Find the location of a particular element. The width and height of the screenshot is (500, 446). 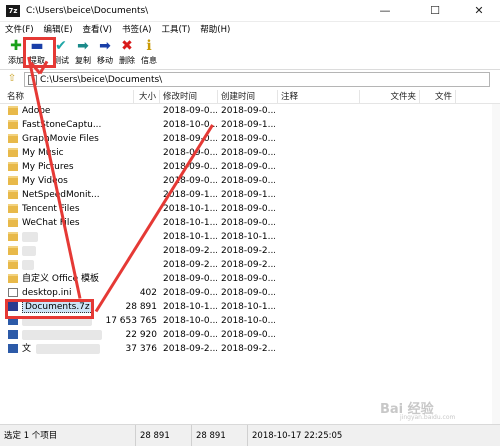

column-files: 文件 is located at coordinates (438, 97).